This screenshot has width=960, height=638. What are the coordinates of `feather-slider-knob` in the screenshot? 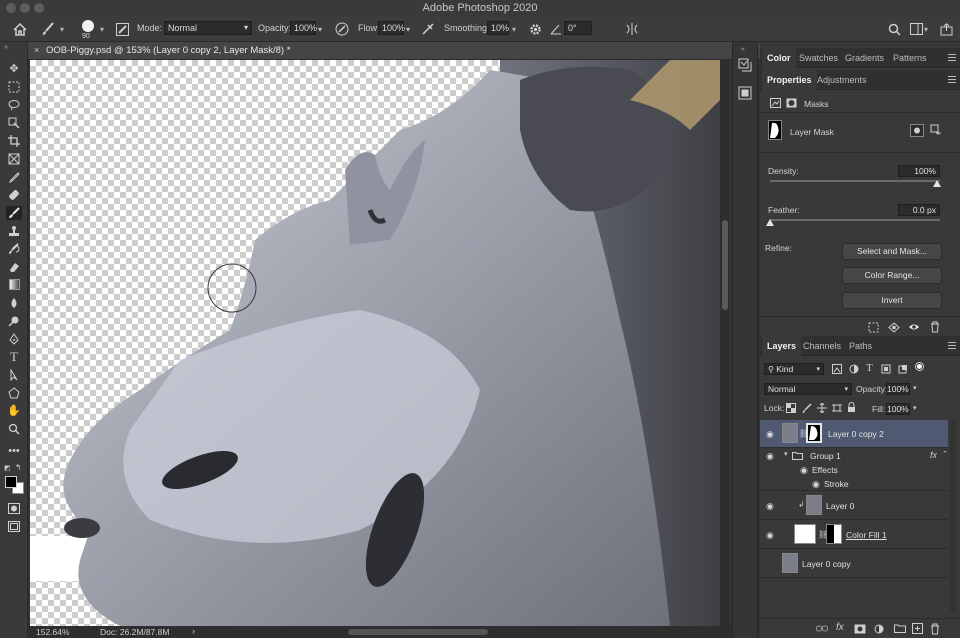 It's located at (770, 222).